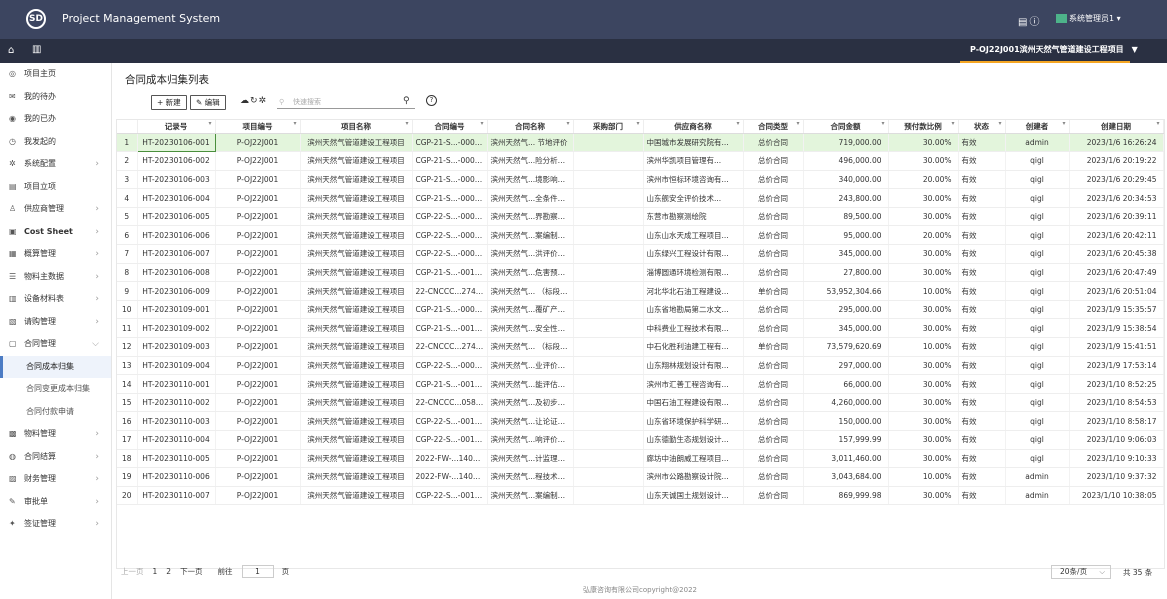  Describe the element at coordinates (263, 101) in the screenshot. I see `gear-icon: ✲` at that location.